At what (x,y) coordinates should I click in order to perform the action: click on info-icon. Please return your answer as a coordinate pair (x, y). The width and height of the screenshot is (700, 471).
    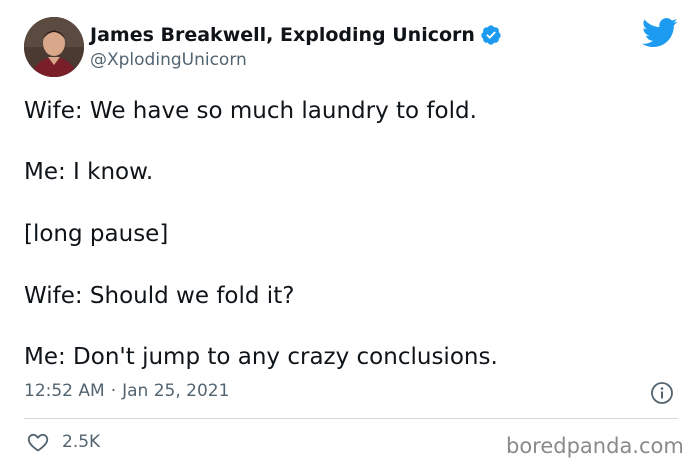
    Looking at the image, I should click on (662, 393).